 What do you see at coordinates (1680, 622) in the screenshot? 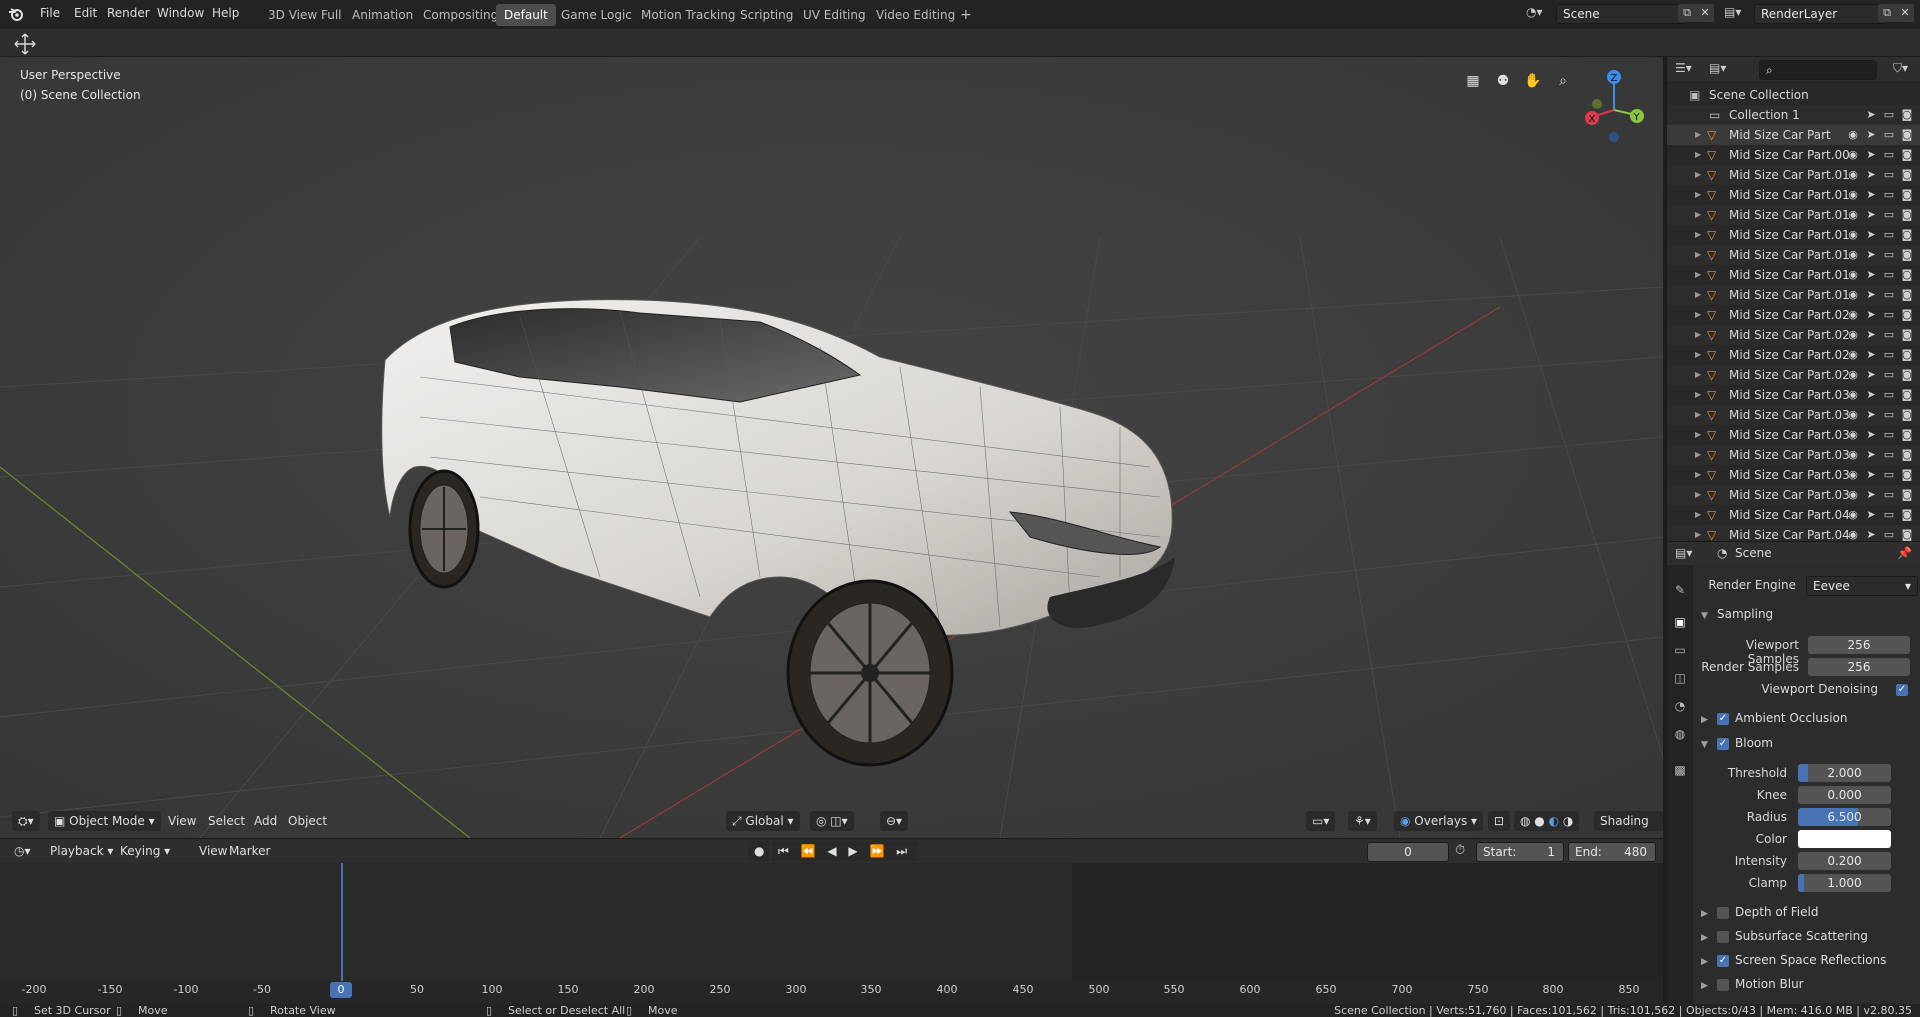
I see `render-tab-icon: ▣` at bounding box center [1680, 622].